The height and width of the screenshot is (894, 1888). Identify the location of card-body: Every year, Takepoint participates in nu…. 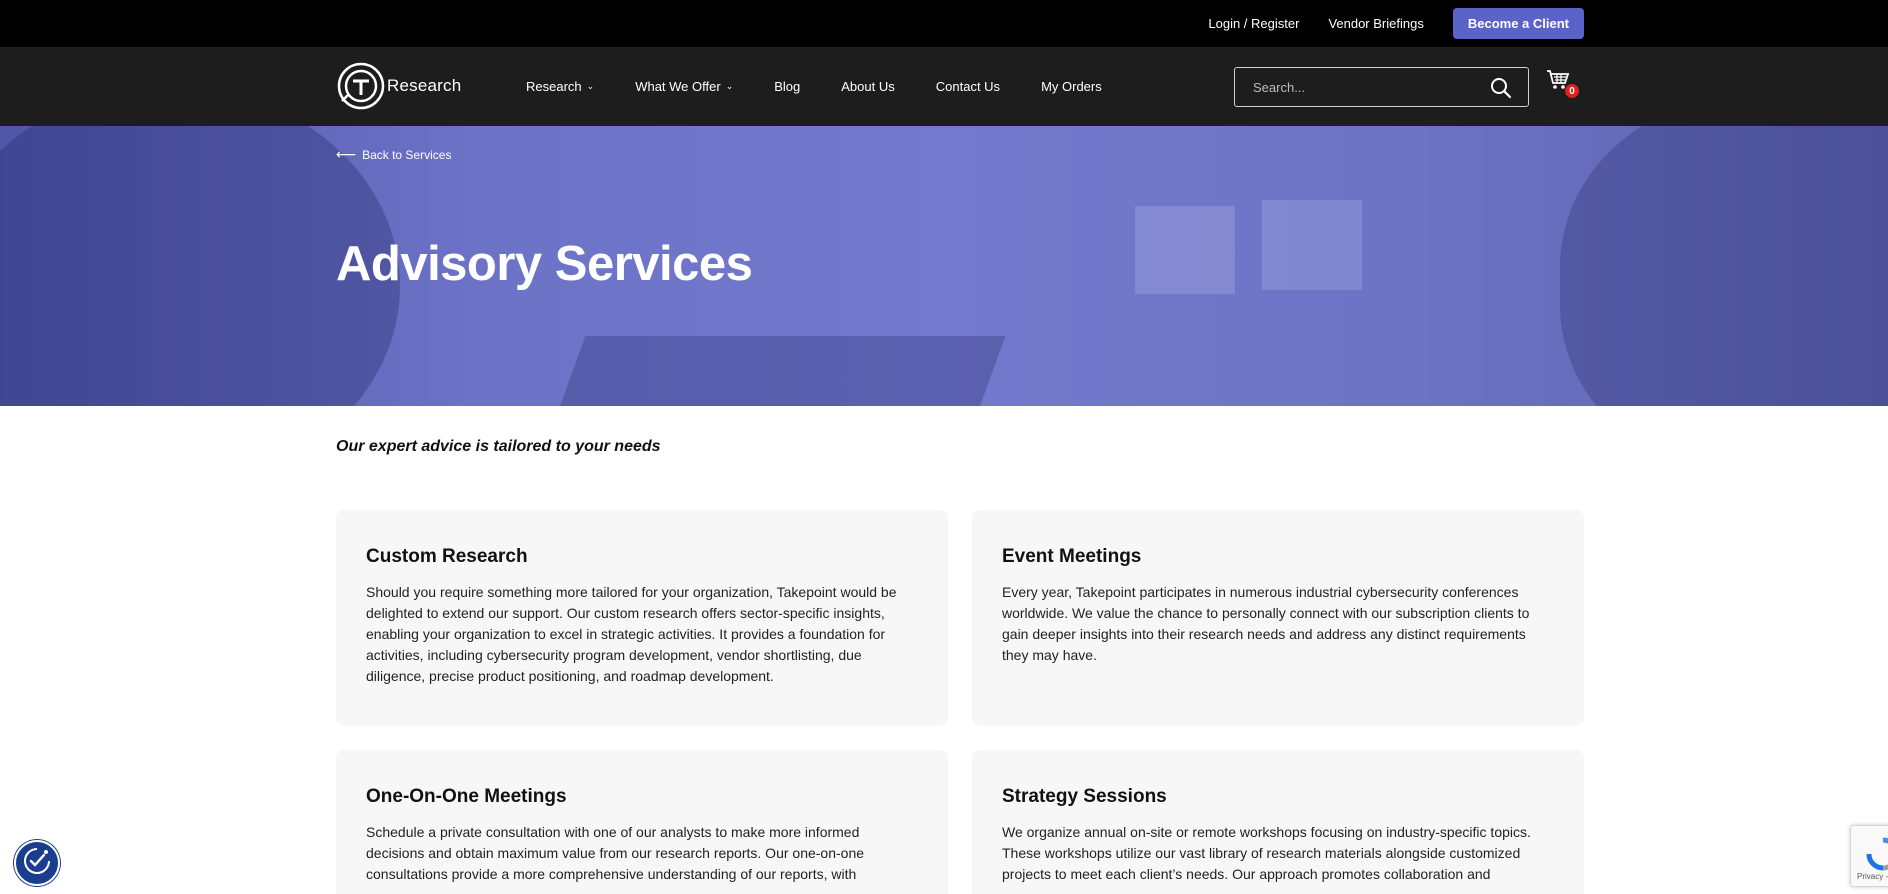
(1266, 623).